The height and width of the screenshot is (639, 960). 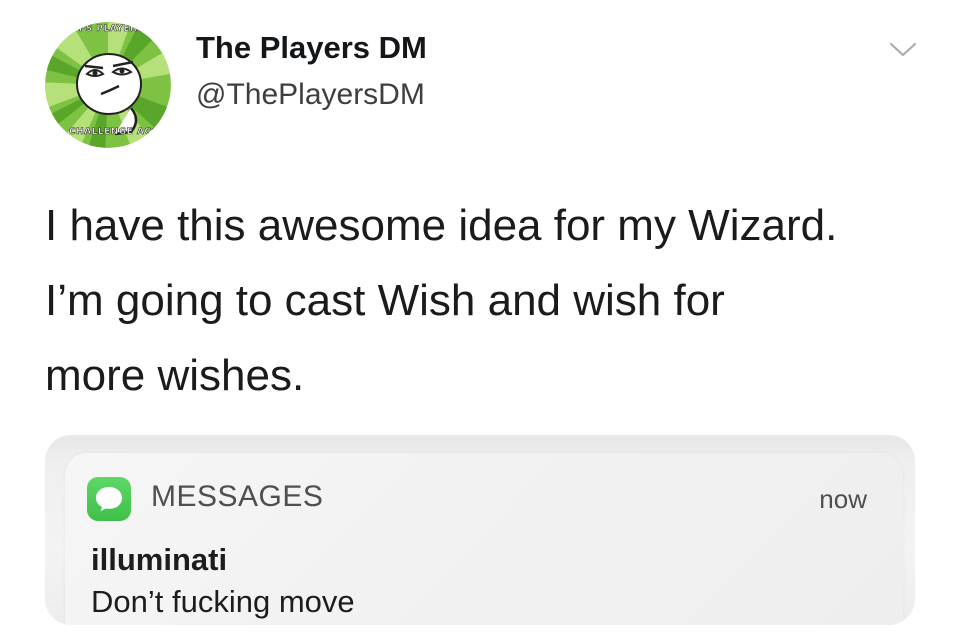 What do you see at coordinates (843, 499) in the screenshot?
I see `notification-time: now` at bounding box center [843, 499].